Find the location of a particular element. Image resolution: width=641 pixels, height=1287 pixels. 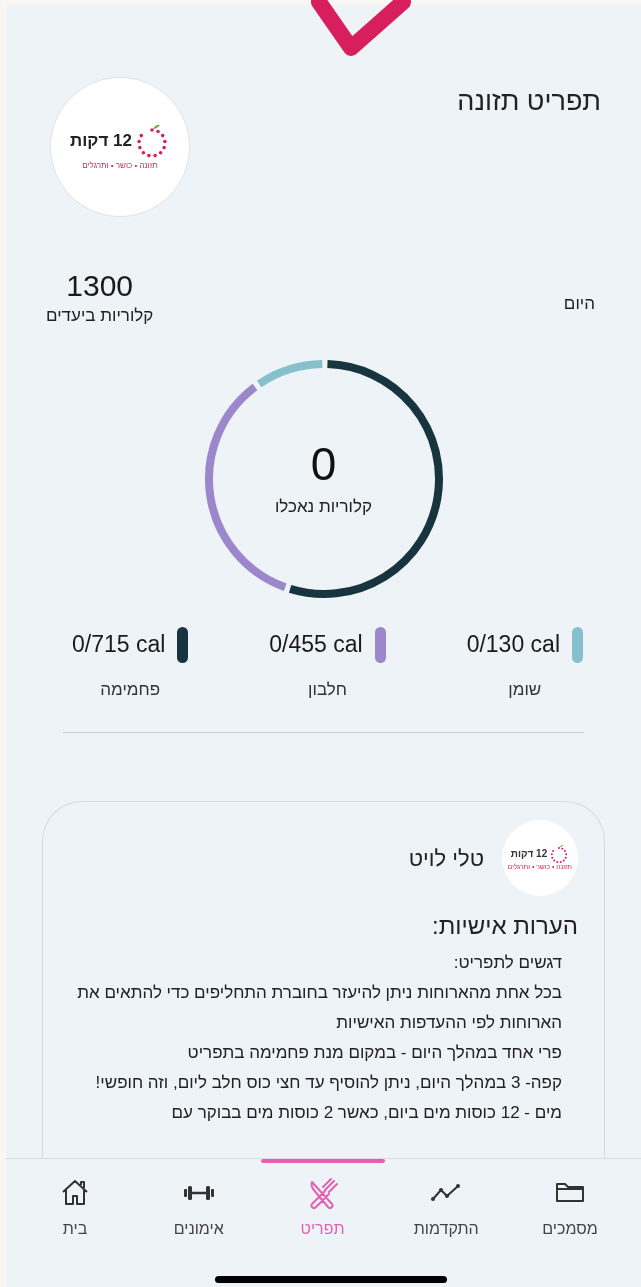

macro-calories: 0/715 cal is located at coordinates (119, 645).